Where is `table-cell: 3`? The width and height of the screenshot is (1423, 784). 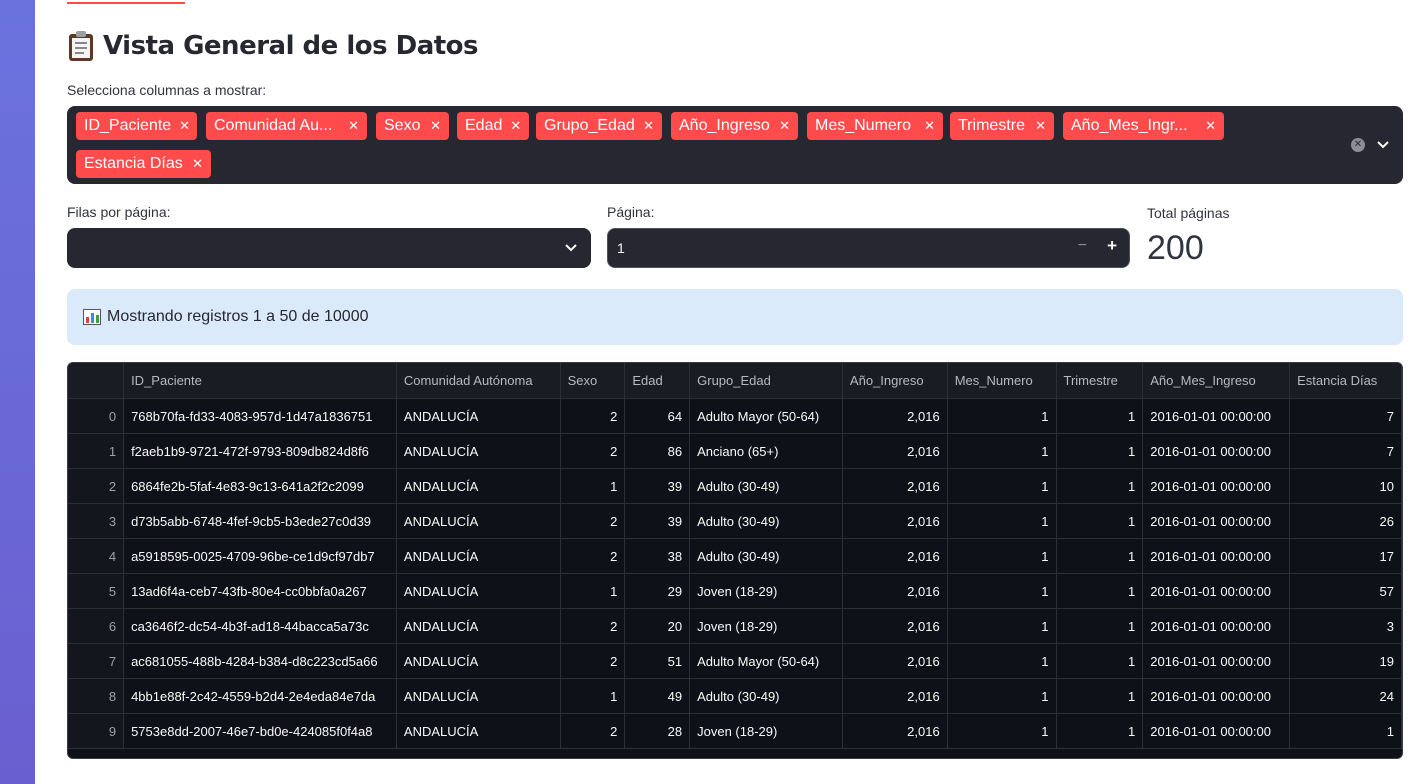
table-cell: 3 is located at coordinates (1345, 626).